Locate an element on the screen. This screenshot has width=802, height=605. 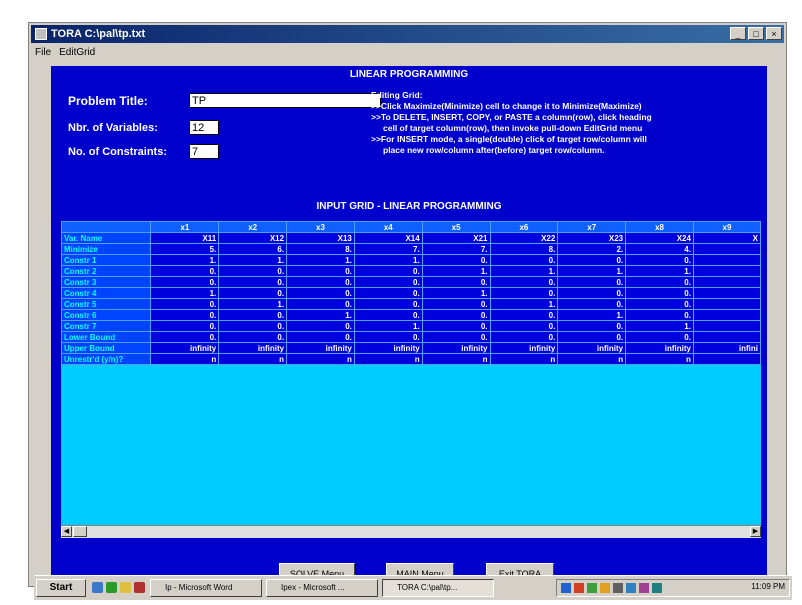
grid-cell: X12 is located at coordinates (253, 238).